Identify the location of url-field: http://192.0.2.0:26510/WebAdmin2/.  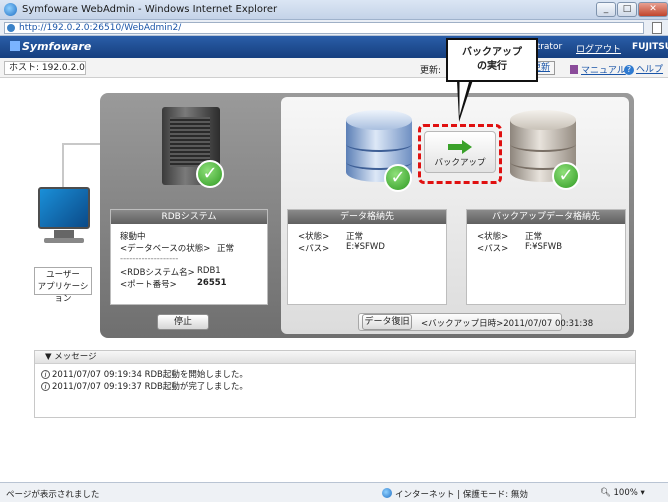
(324, 28).